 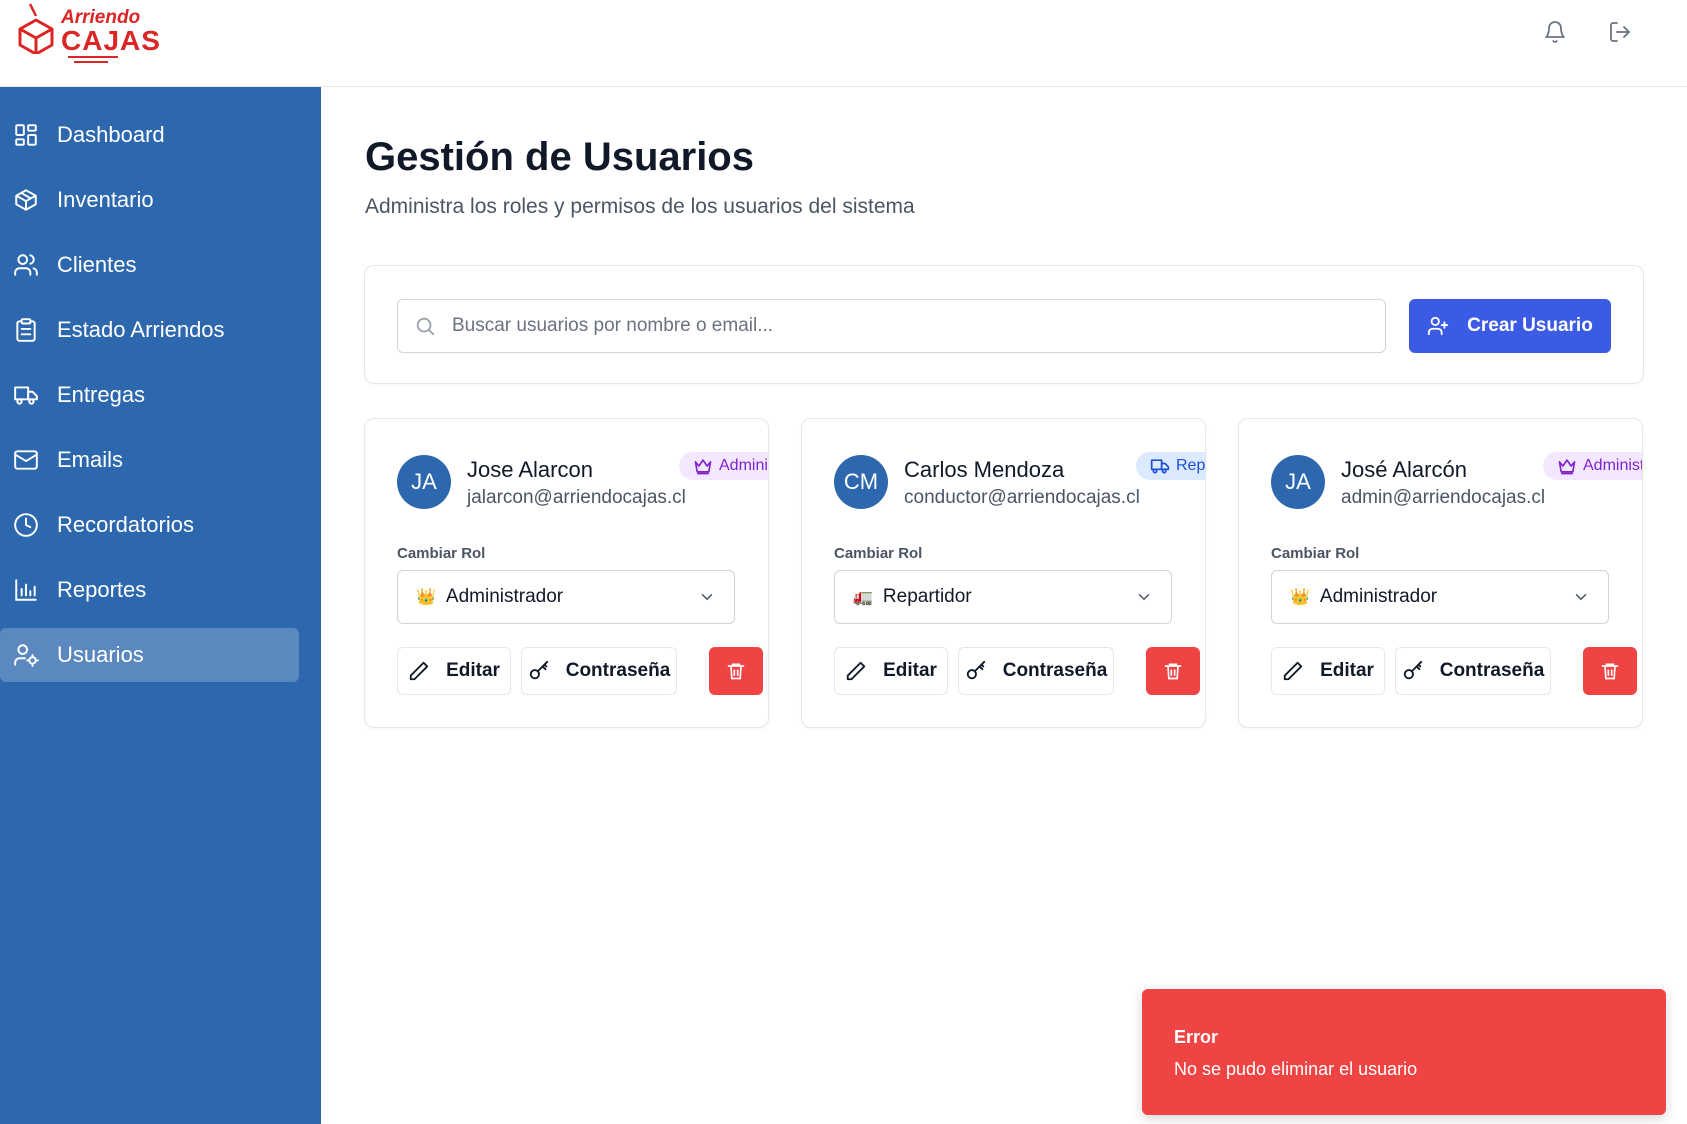 I want to click on role-badge: Repartidor, so click(x=1171, y=466).